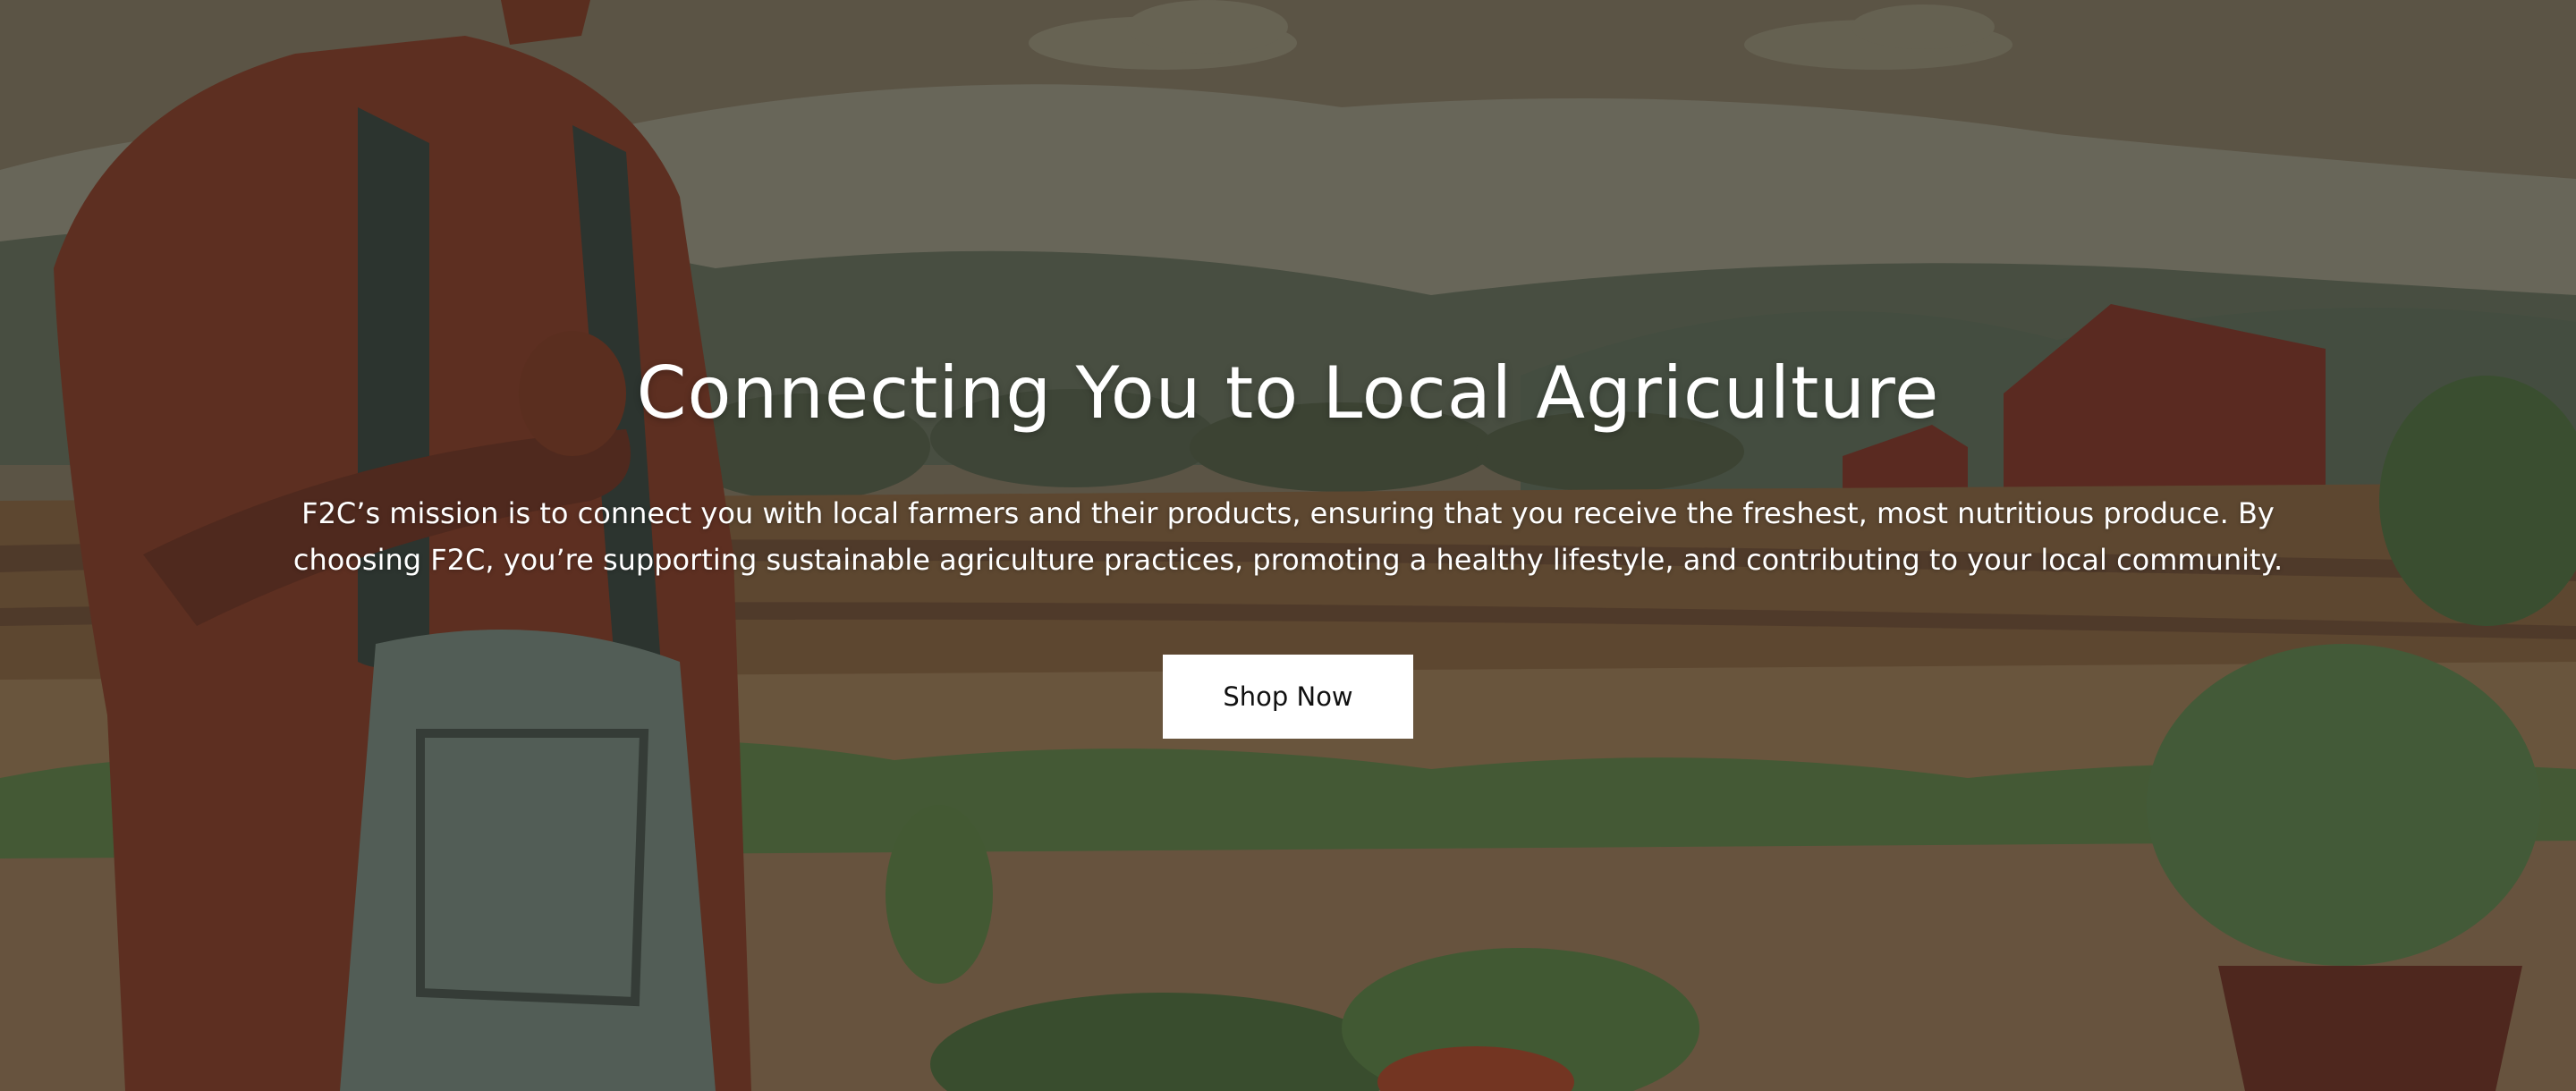 This screenshot has height=1091, width=2576. What do you see at coordinates (1288, 697) in the screenshot?
I see `shop-now-button: Shop Now` at bounding box center [1288, 697].